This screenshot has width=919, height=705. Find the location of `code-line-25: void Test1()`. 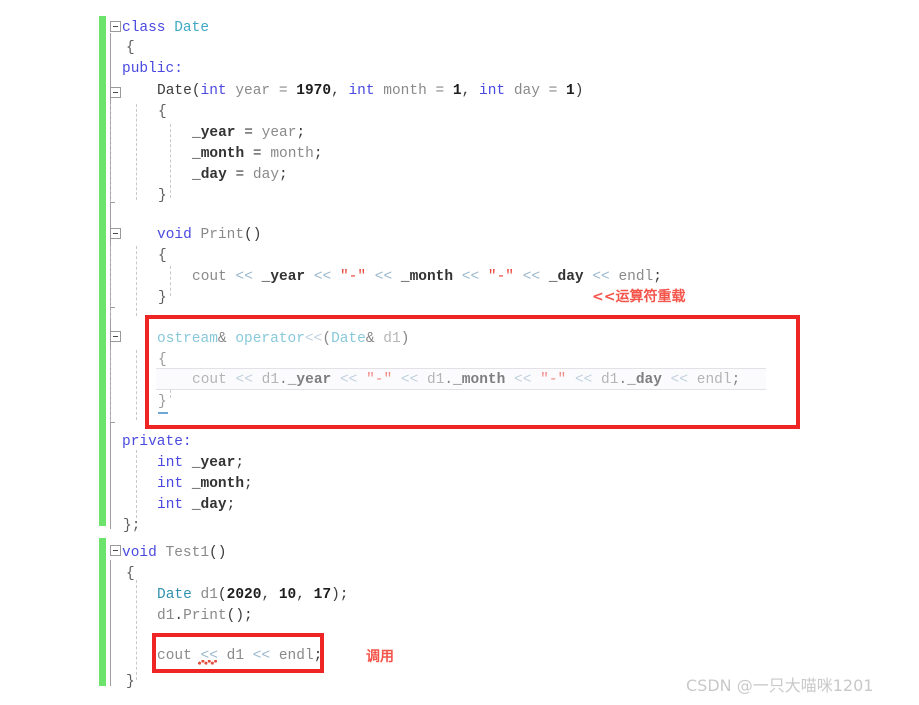

code-line-25: void Test1() is located at coordinates (174, 553).